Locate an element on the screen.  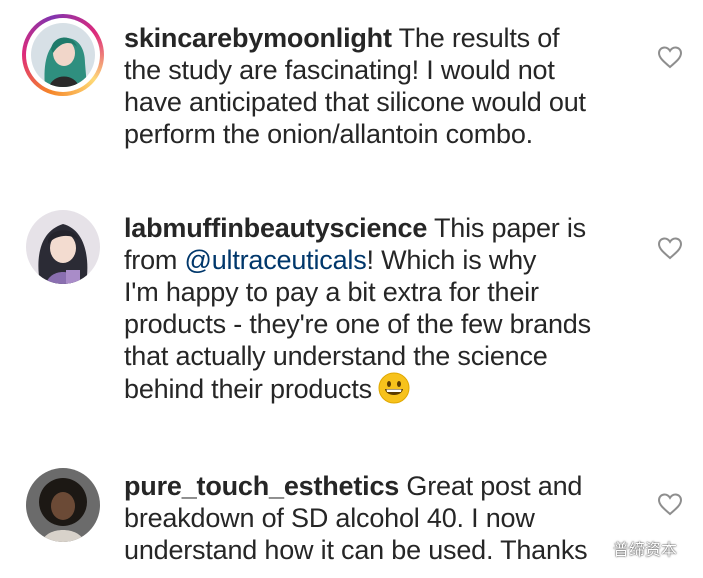
wechat-logo-icon is located at coordinates (596, 547).